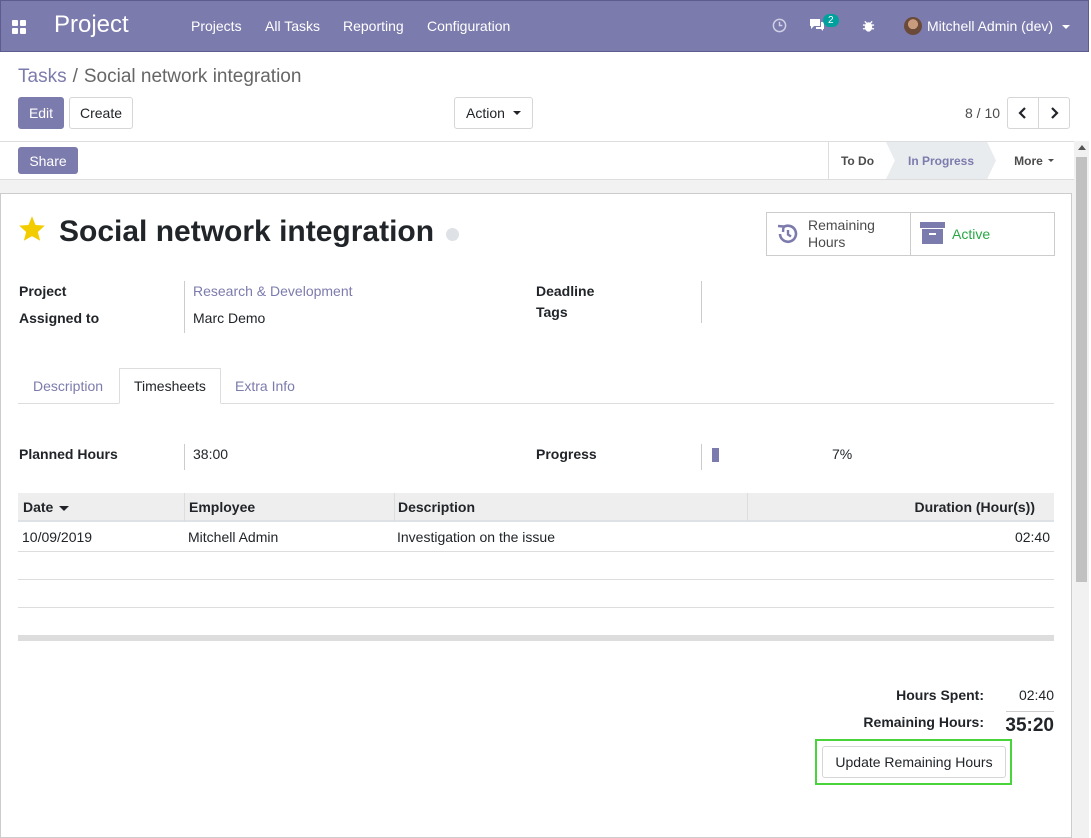 This screenshot has width=1091, height=838. I want to click on user-menu: Mitchell Admin (dev), so click(990, 26).